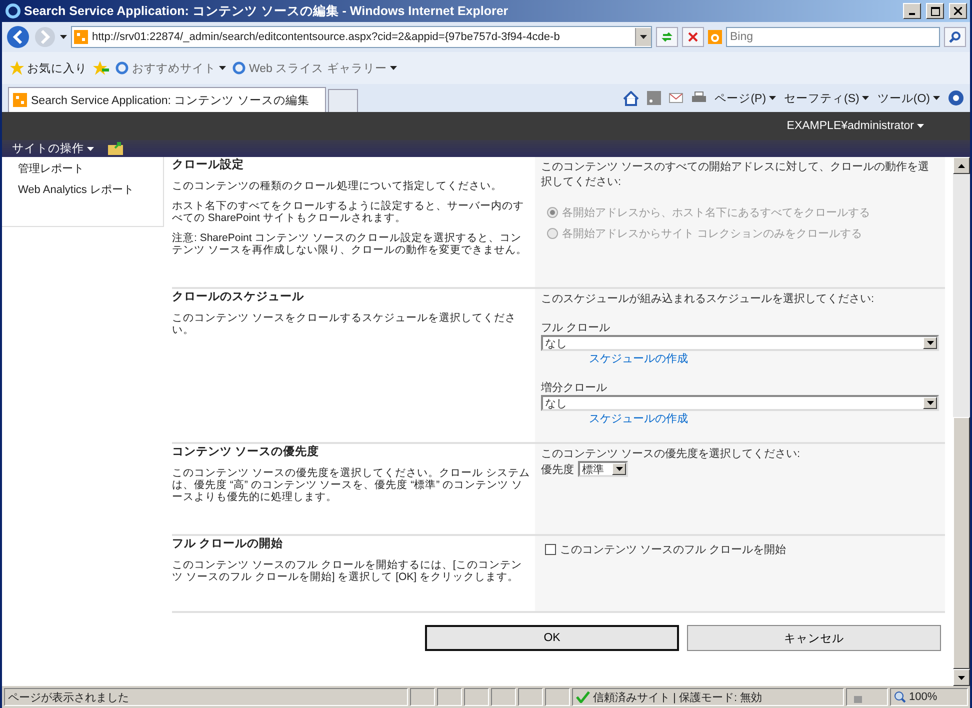  Describe the element at coordinates (576, 328) in the screenshot. I see `field-label: フル クロール` at that location.